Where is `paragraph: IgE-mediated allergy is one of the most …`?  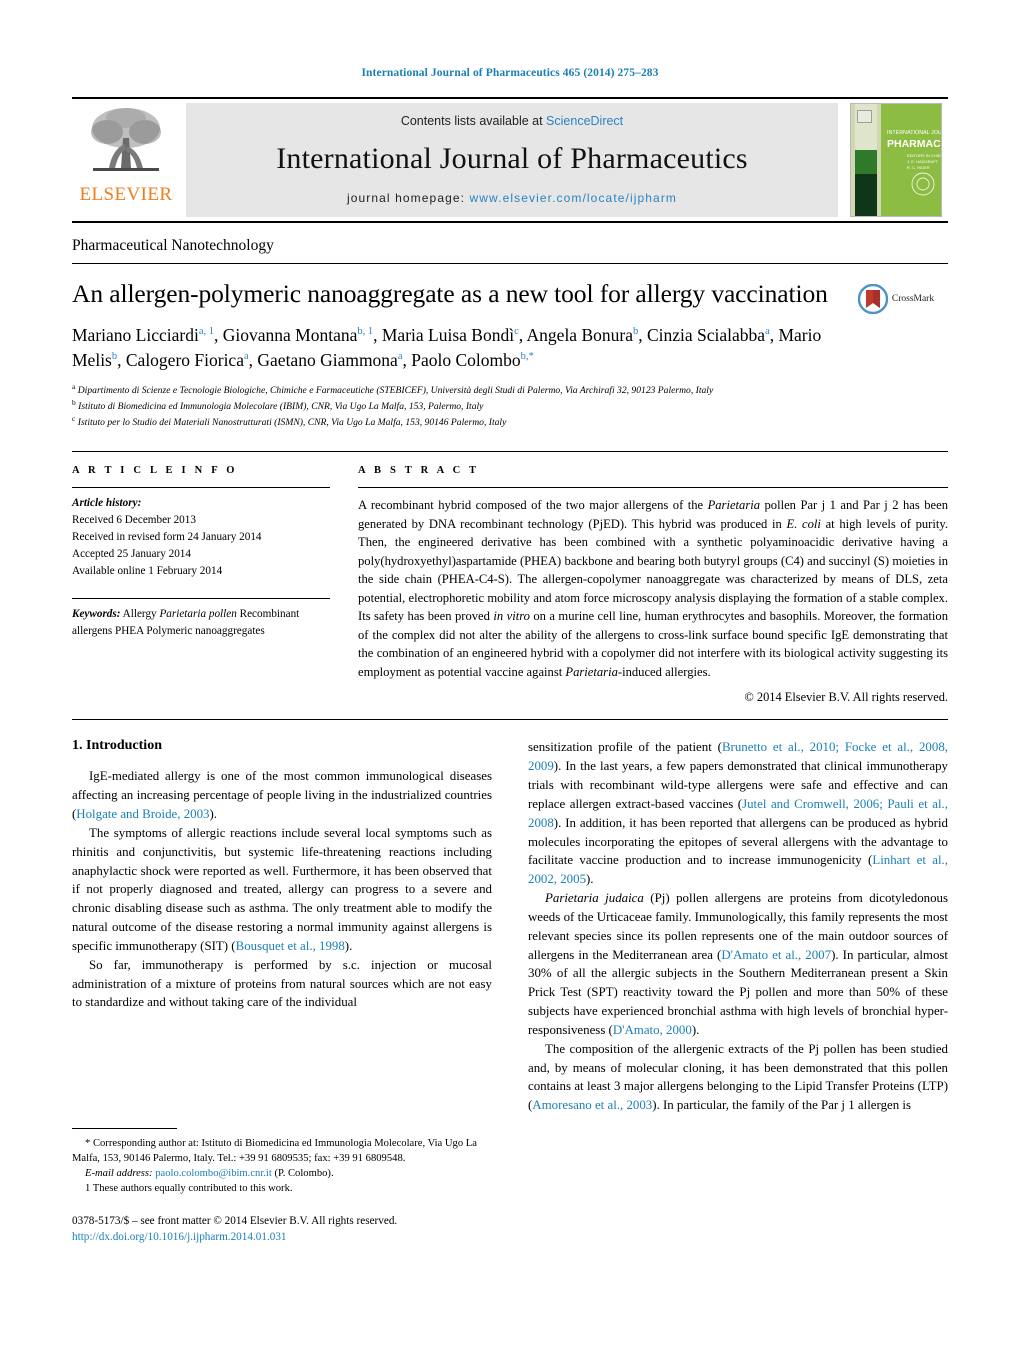 paragraph: IgE-mediated allergy is one of the most … is located at coordinates (282, 795).